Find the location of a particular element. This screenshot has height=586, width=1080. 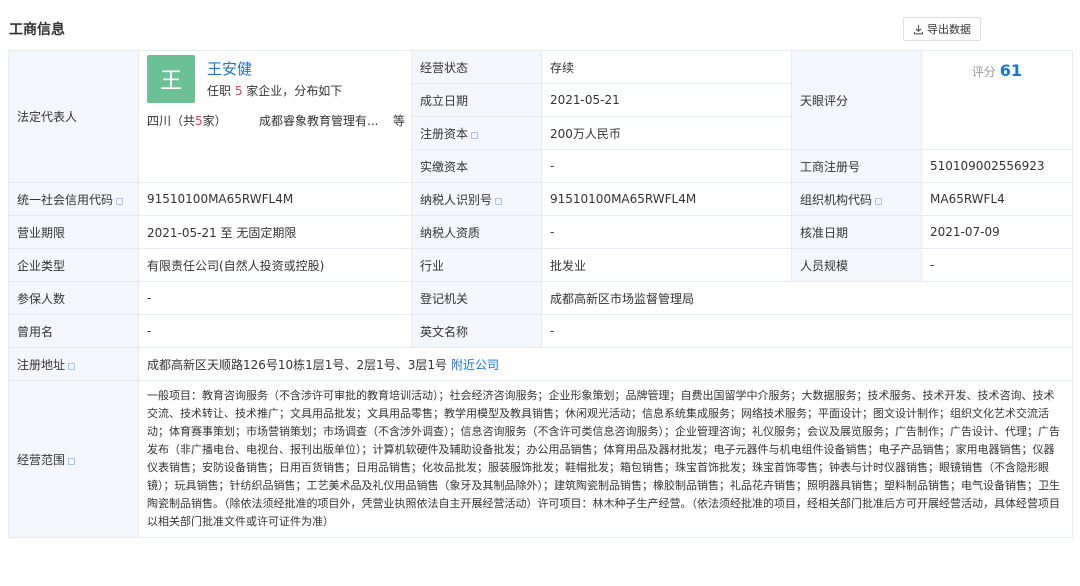

approve-date-value: 2021-07-09 is located at coordinates (997, 232).